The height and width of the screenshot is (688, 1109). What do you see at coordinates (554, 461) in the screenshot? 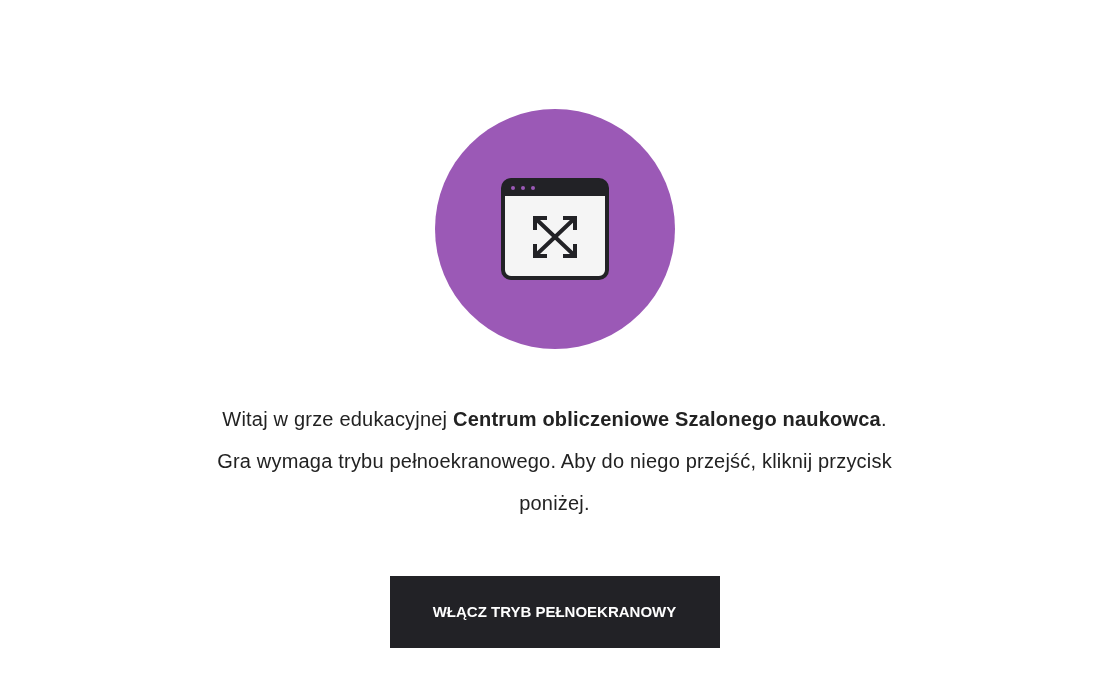
I see `intro-text: Witaj w grze edukacyjnej Centrum obliczeniowe Szalonego naukowca. Gra wymaga trybu pełnoekranowego. Aby do niego przejść, kliknij przycisk poniżej.` at bounding box center [554, 461].